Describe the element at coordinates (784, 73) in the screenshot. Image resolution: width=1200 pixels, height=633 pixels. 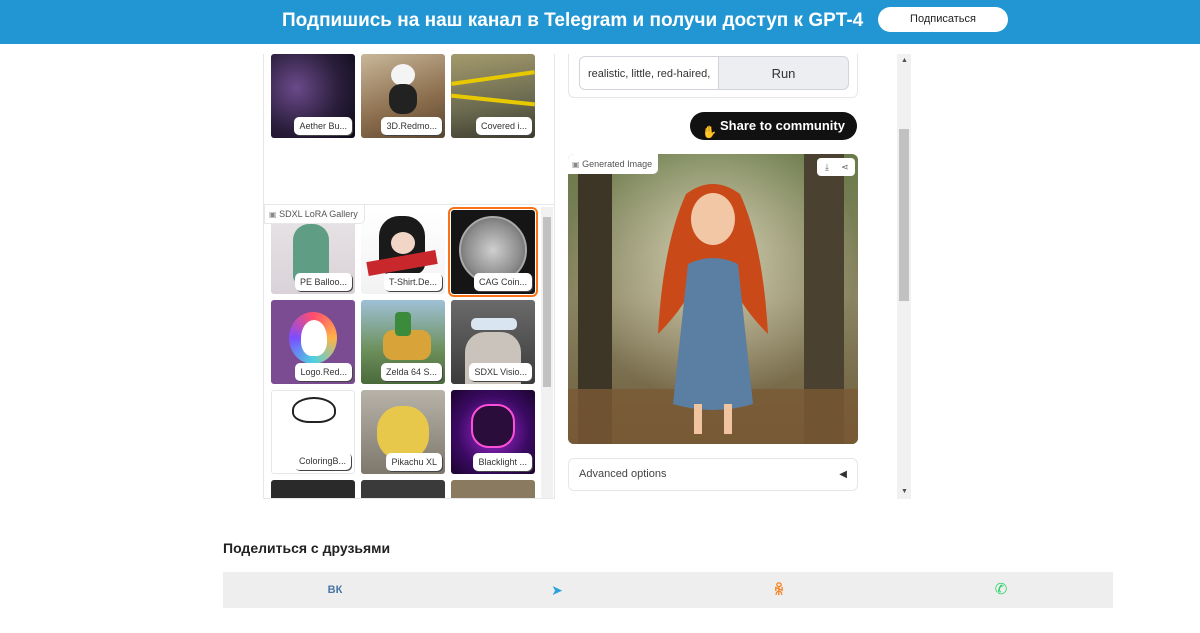
I see `run-button: Run` at that location.